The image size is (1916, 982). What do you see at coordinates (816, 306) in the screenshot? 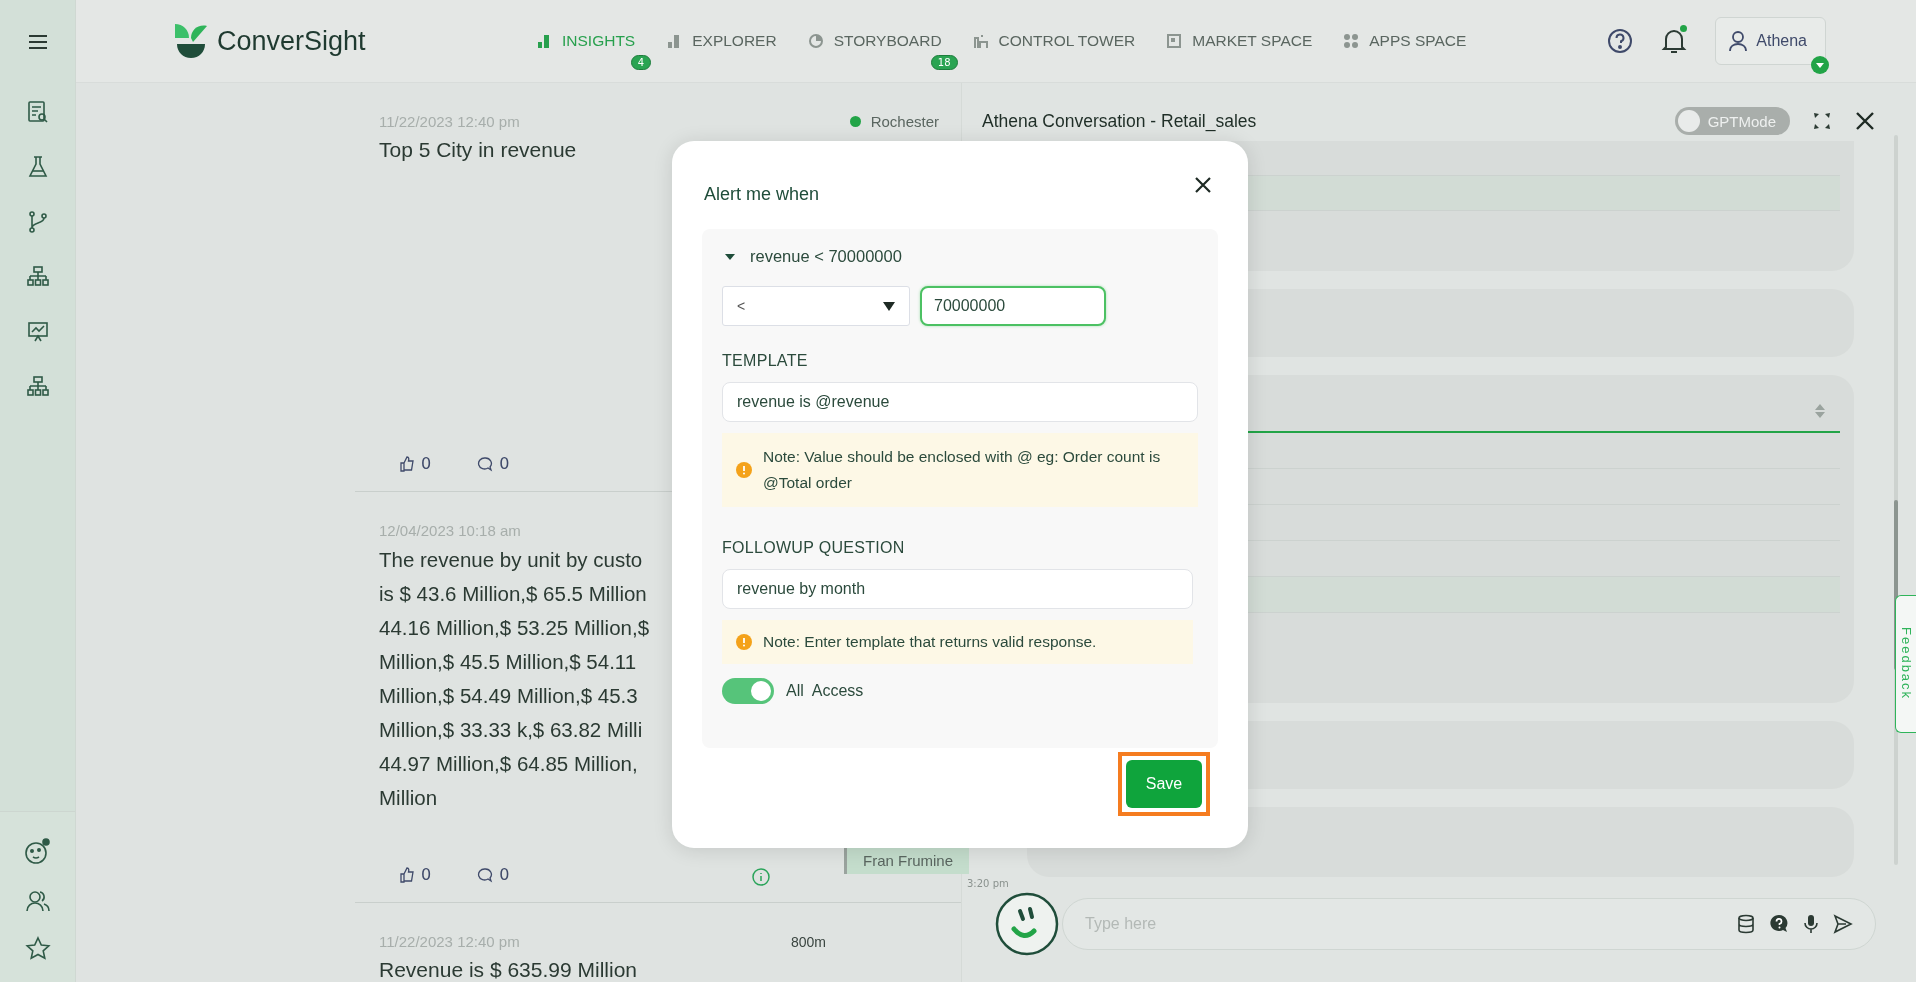
I see `operator-dropdown: <` at bounding box center [816, 306].